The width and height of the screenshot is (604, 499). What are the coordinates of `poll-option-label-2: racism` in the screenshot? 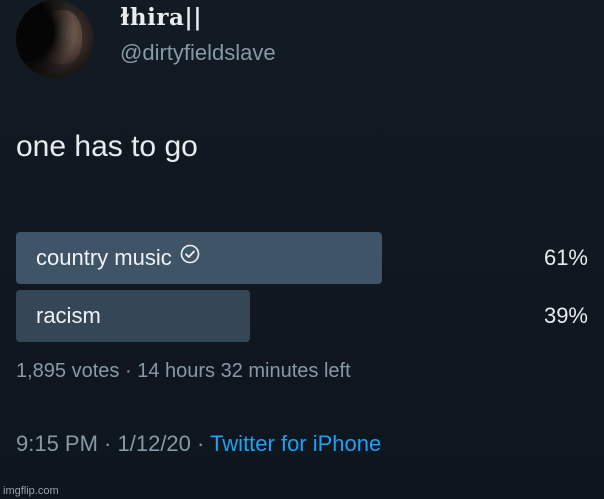 It's located at (68, 316).